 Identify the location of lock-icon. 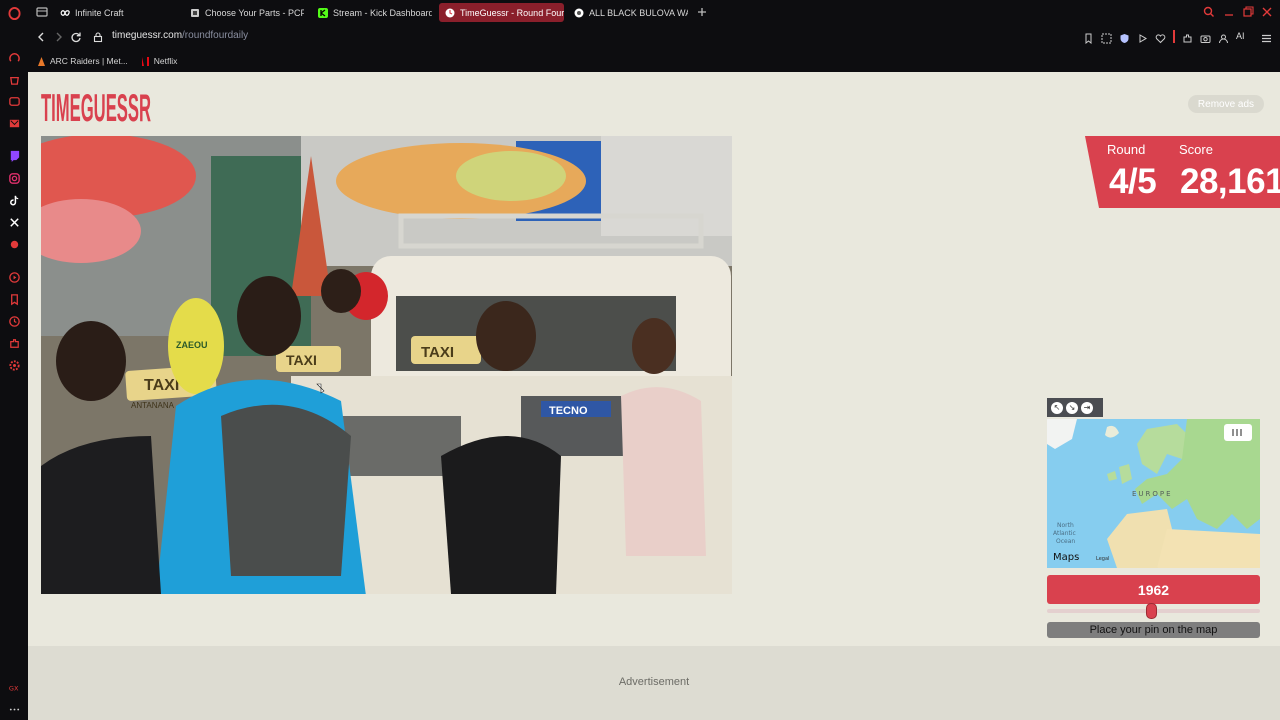
(98, 37).